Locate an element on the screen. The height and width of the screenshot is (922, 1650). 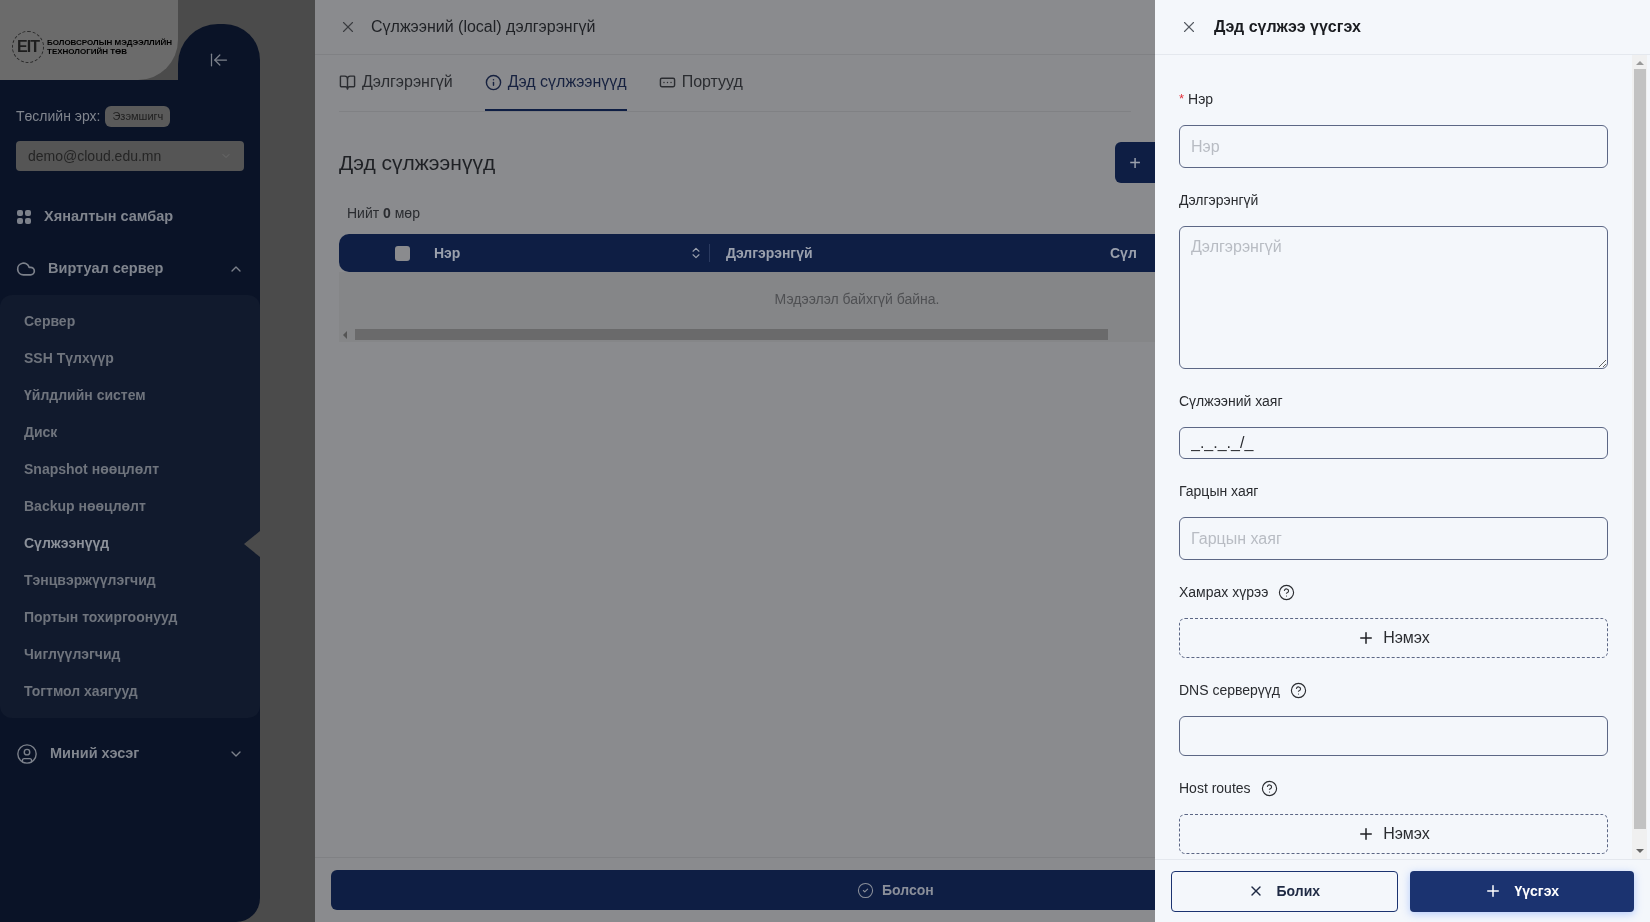
select-all-checkbox is located at coordinates (402, 253).